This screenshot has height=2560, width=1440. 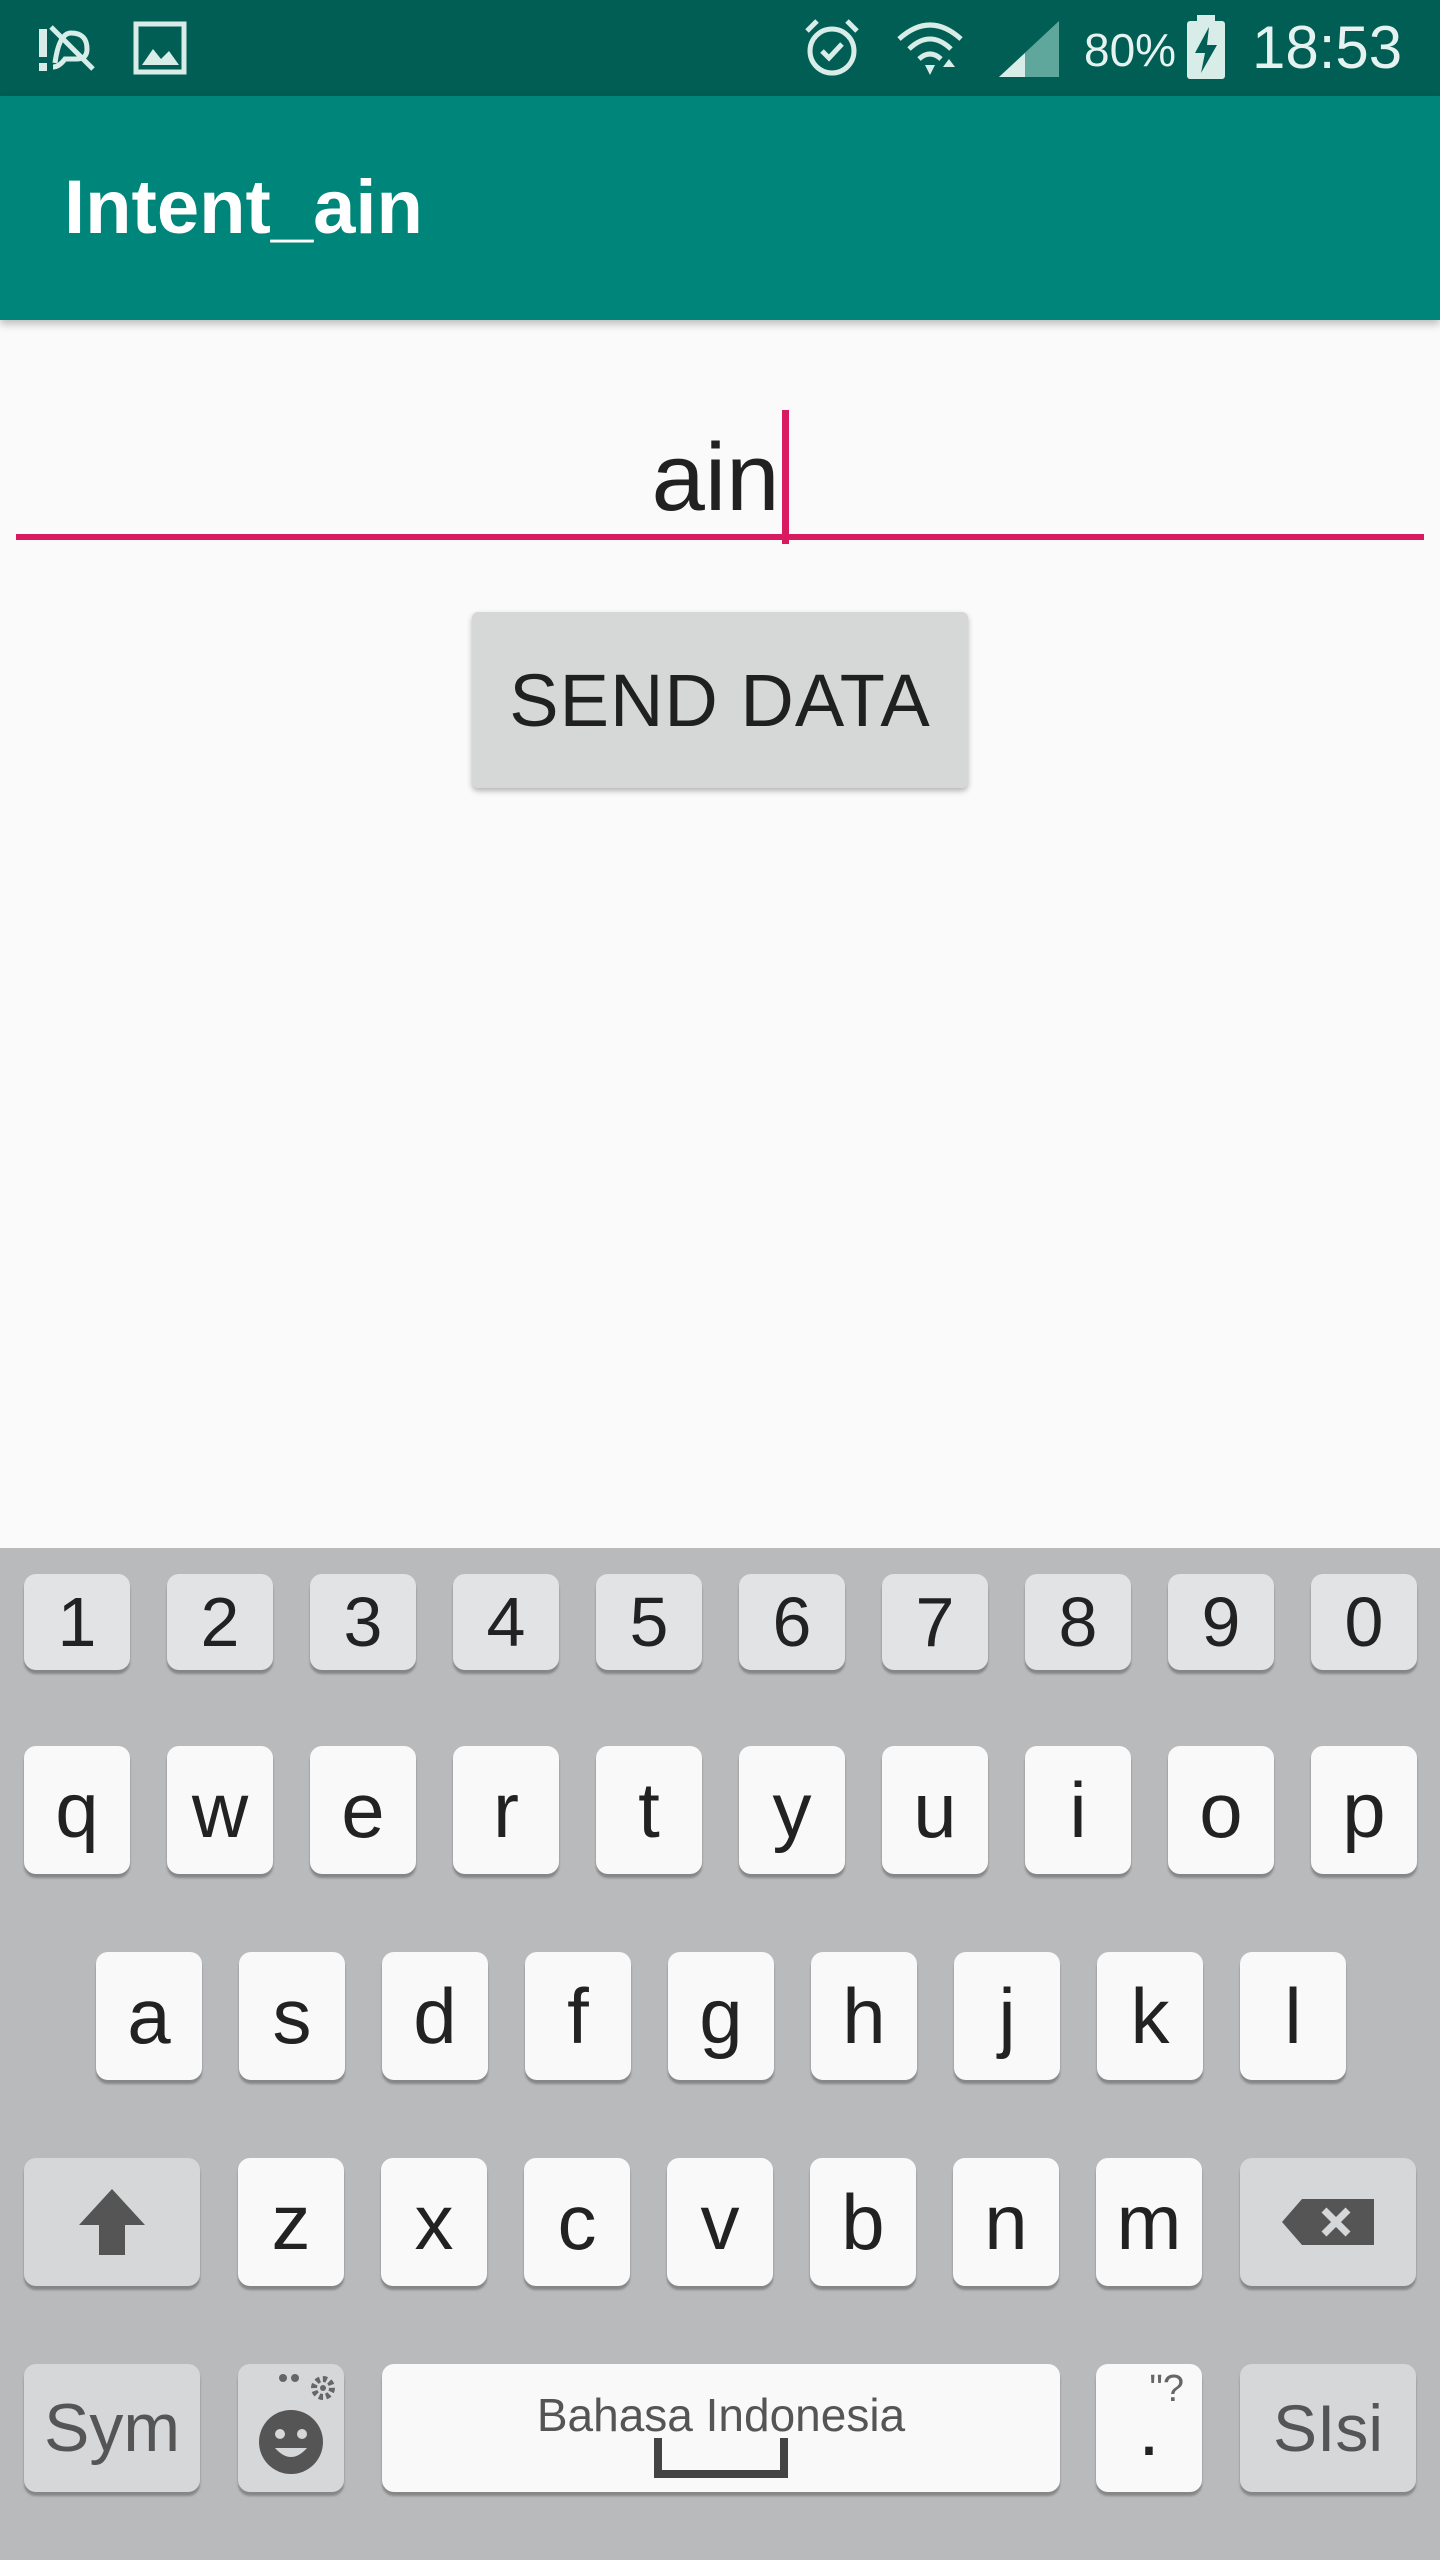 What do you see at coordinates (506, 1810) in the screenshot?
I see `letter-key-r: r` at bounding box center [506, 1810].